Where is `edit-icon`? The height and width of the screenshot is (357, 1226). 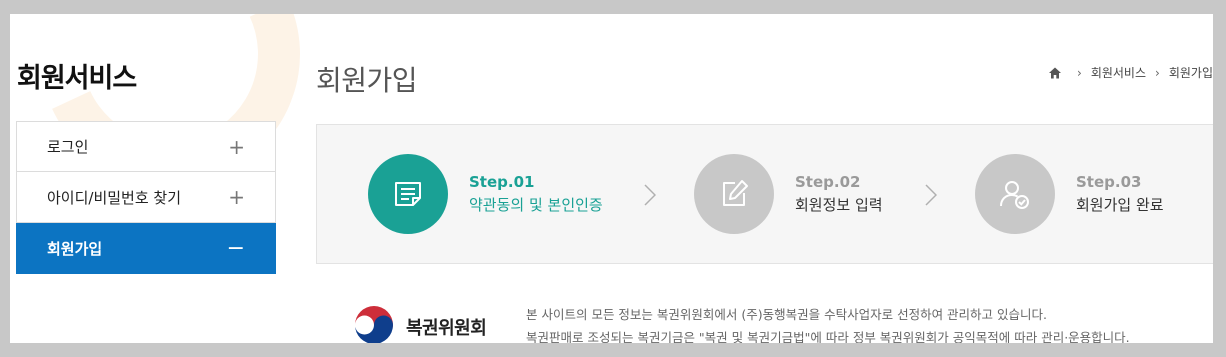
edit-icon is located at coordinates (735, 193).